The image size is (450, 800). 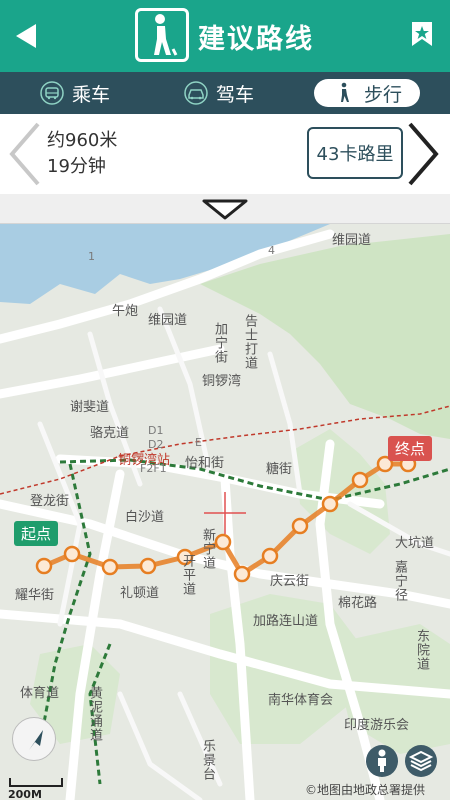 What do you see at coordinates (344, 92) in the screenshot?
I see `walk-icon` at bounding box center [344, 92].